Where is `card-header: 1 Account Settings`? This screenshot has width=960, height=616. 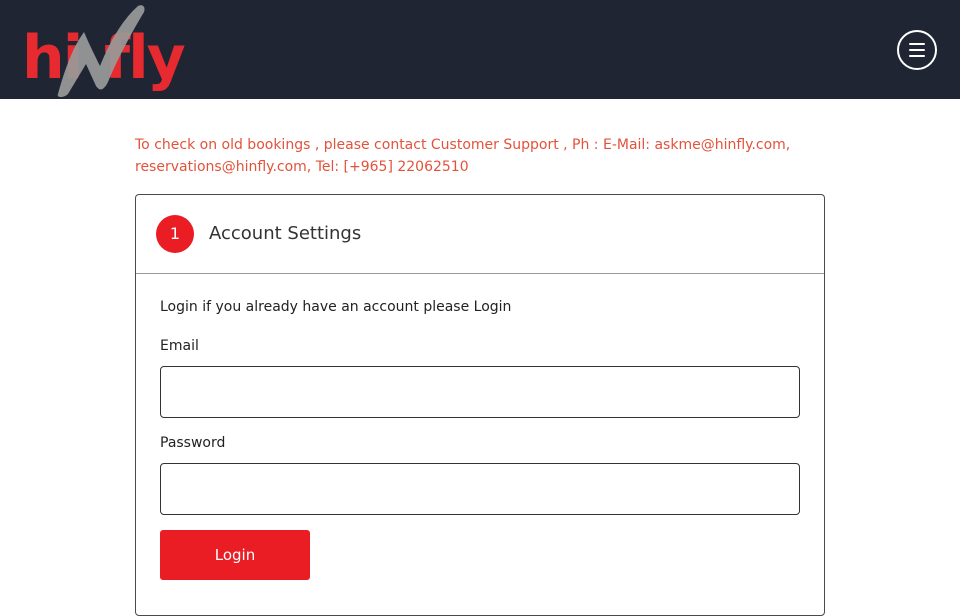
card-header: 1 Account Settings is located at coordinates (480, 234).